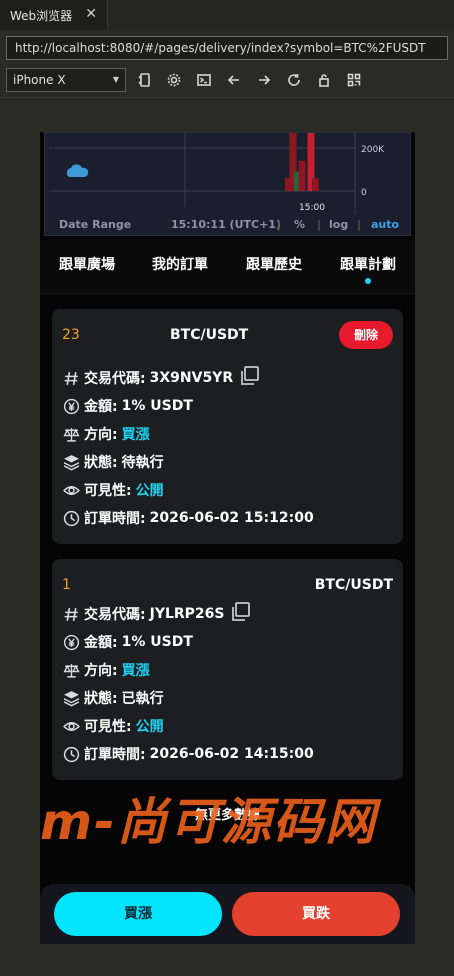  I want to click on gear-icon, so click(174, 80).